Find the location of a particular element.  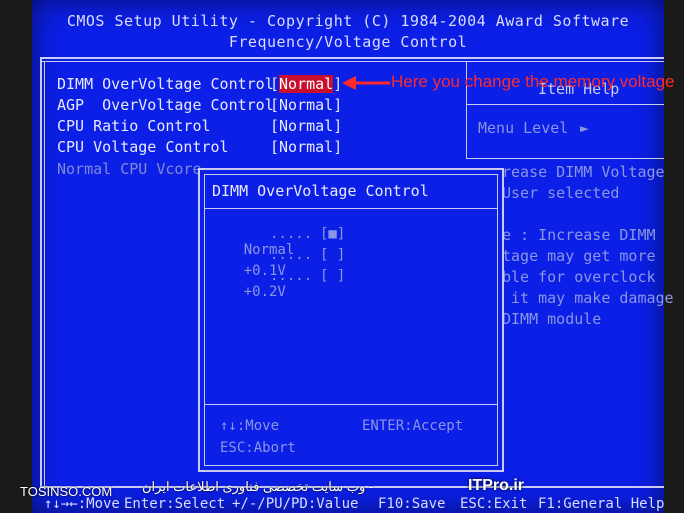

annotation-text: Here you change the memory voltage is located at coordinates (533, 81).